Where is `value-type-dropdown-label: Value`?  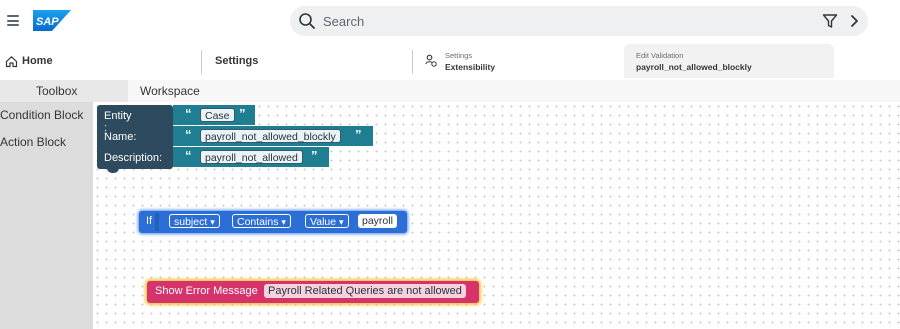
value-type-dropdown-label: Value is located at coordinates (323, 222).